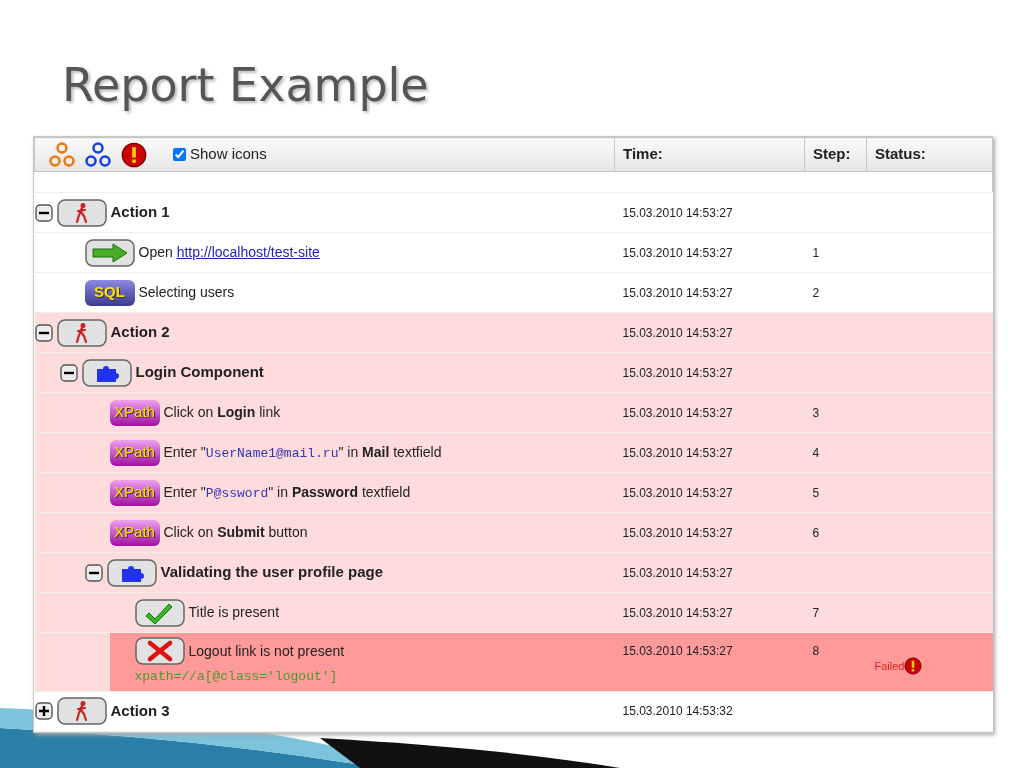  I want to click on collapse-all-icon, so click(98, 154).